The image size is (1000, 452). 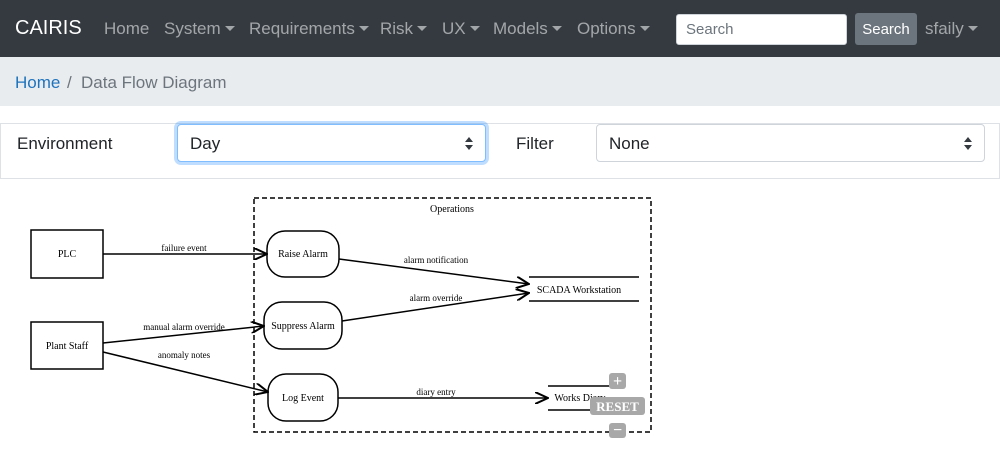 What do you see at coordinates (944, 28) in the screenshot?
I see `user-name: sfaily` at bounding box center [944, 28].